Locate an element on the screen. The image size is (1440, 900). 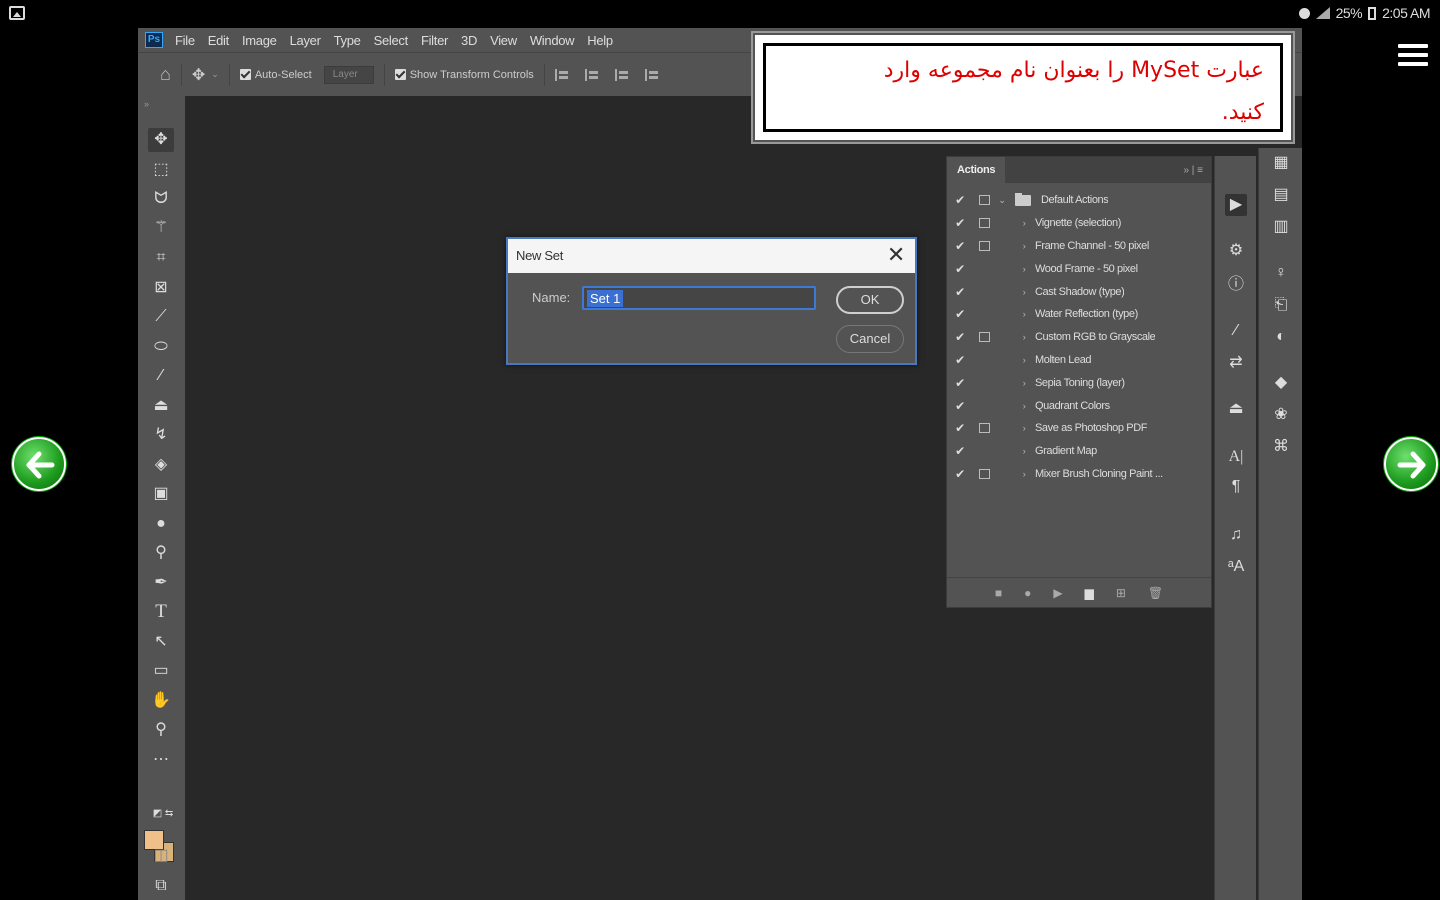
healing-tool-icon: ⬭ is located at coordinates (161, 347).